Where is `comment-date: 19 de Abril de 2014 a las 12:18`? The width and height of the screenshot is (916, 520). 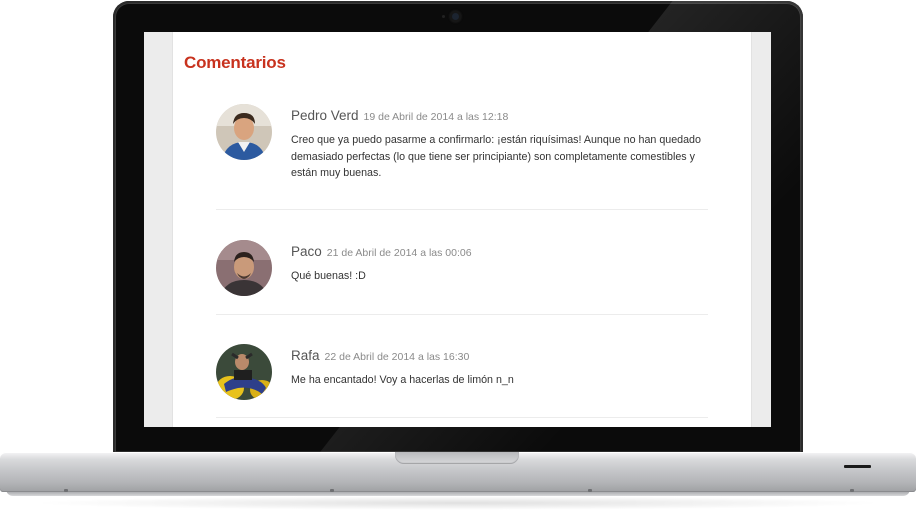 comment-date: 19 de Abril de 2014 a las 12:18 is located at coordinates (436, 117).